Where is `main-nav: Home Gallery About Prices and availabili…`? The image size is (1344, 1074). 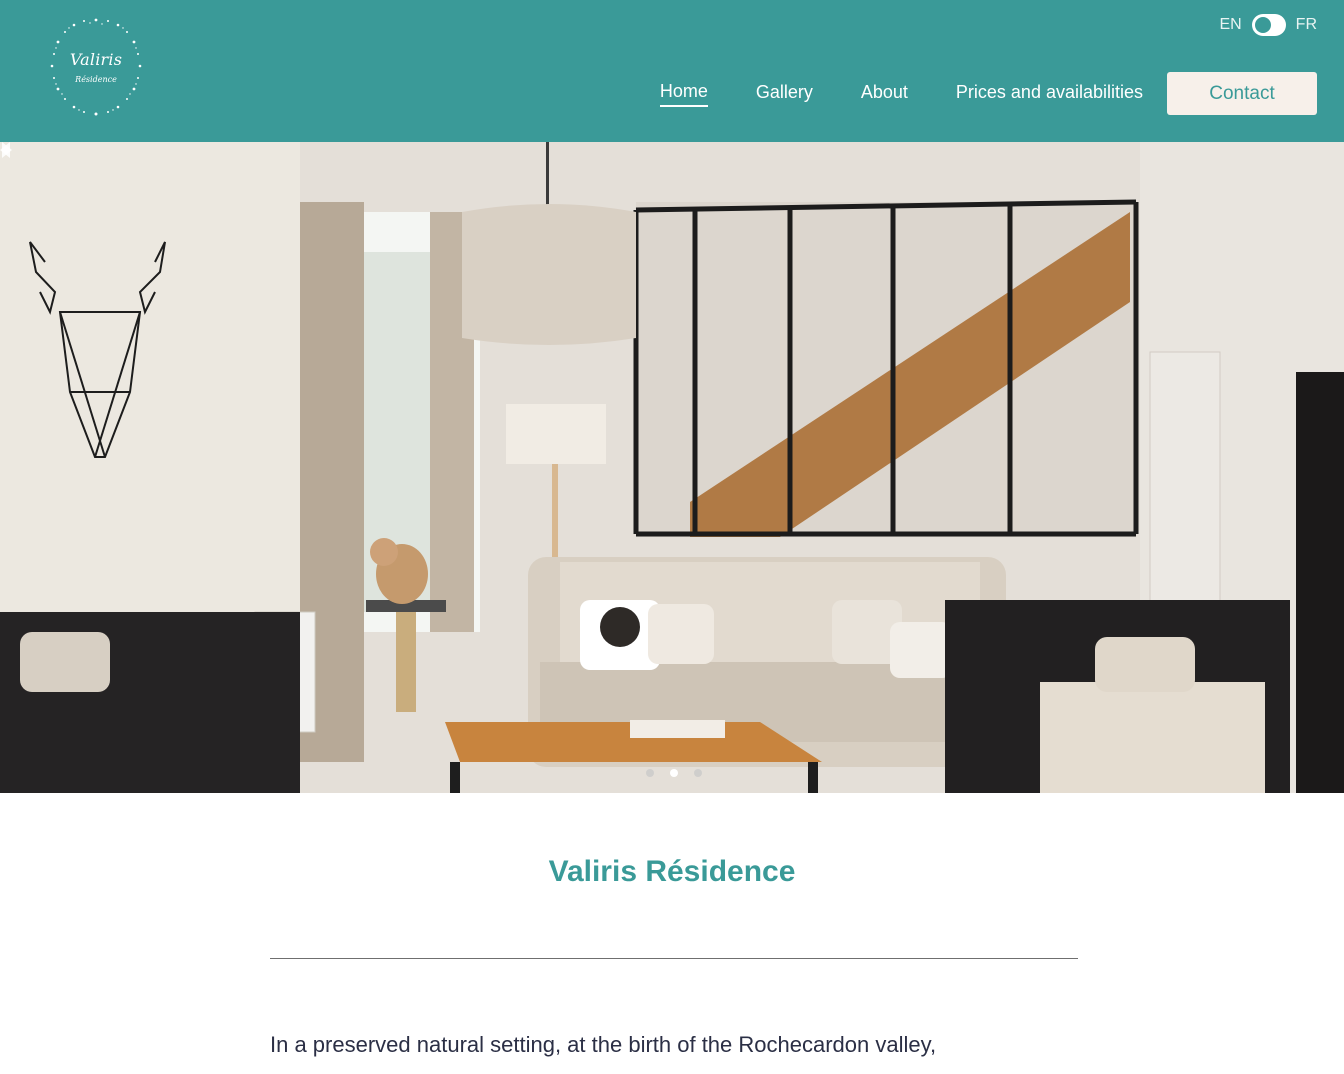 main-nav: Home Gallery About Prices and availabili… is located at coordinates (988, 93).